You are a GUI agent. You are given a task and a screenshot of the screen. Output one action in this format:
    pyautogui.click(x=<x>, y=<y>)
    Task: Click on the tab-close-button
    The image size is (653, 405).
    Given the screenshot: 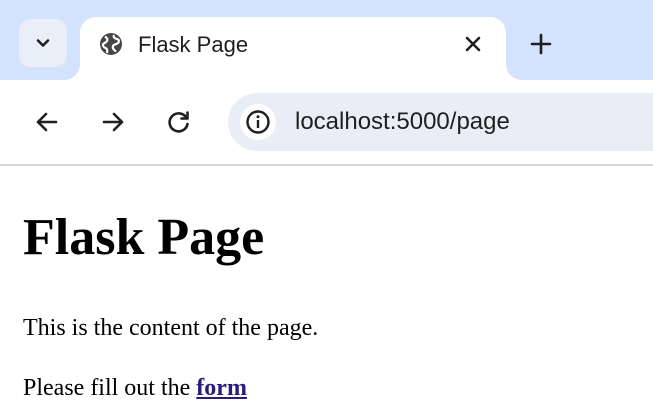 What is the action you would take?
    pyautogui.click(x=473, y=44)
    